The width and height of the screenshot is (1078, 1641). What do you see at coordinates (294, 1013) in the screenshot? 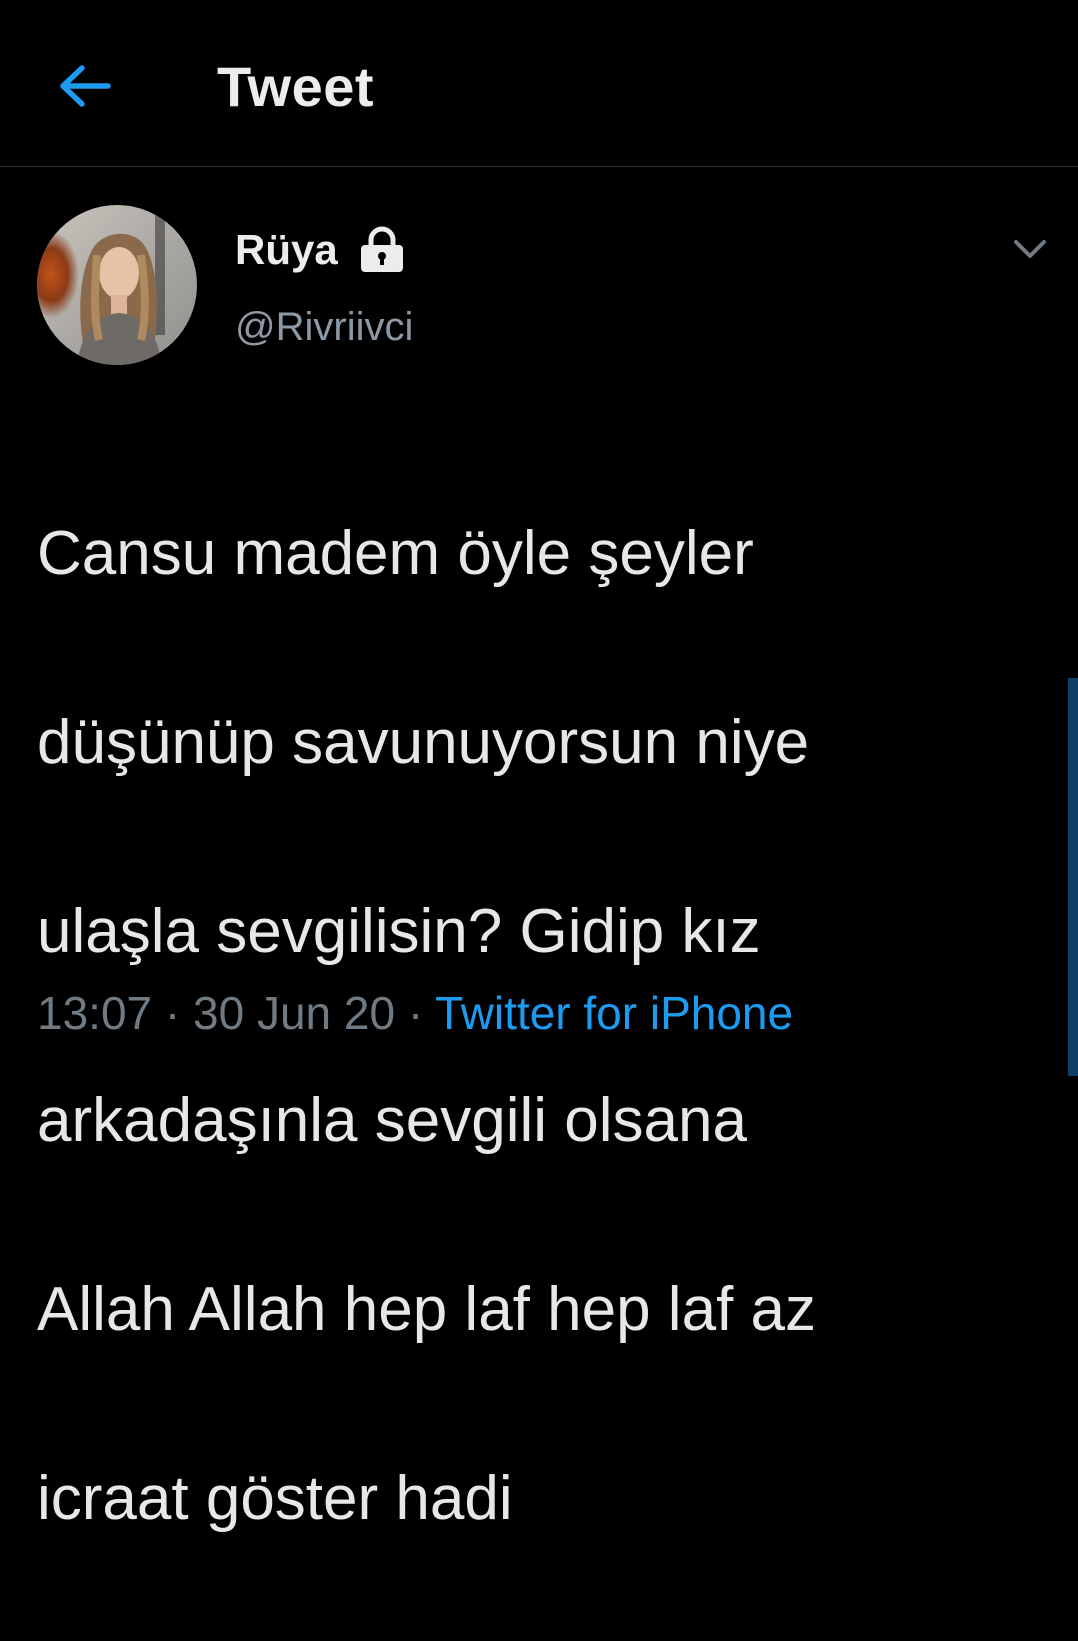
I see `tweet-date: 30 Jun 20` at bounding box center [294, 1013].